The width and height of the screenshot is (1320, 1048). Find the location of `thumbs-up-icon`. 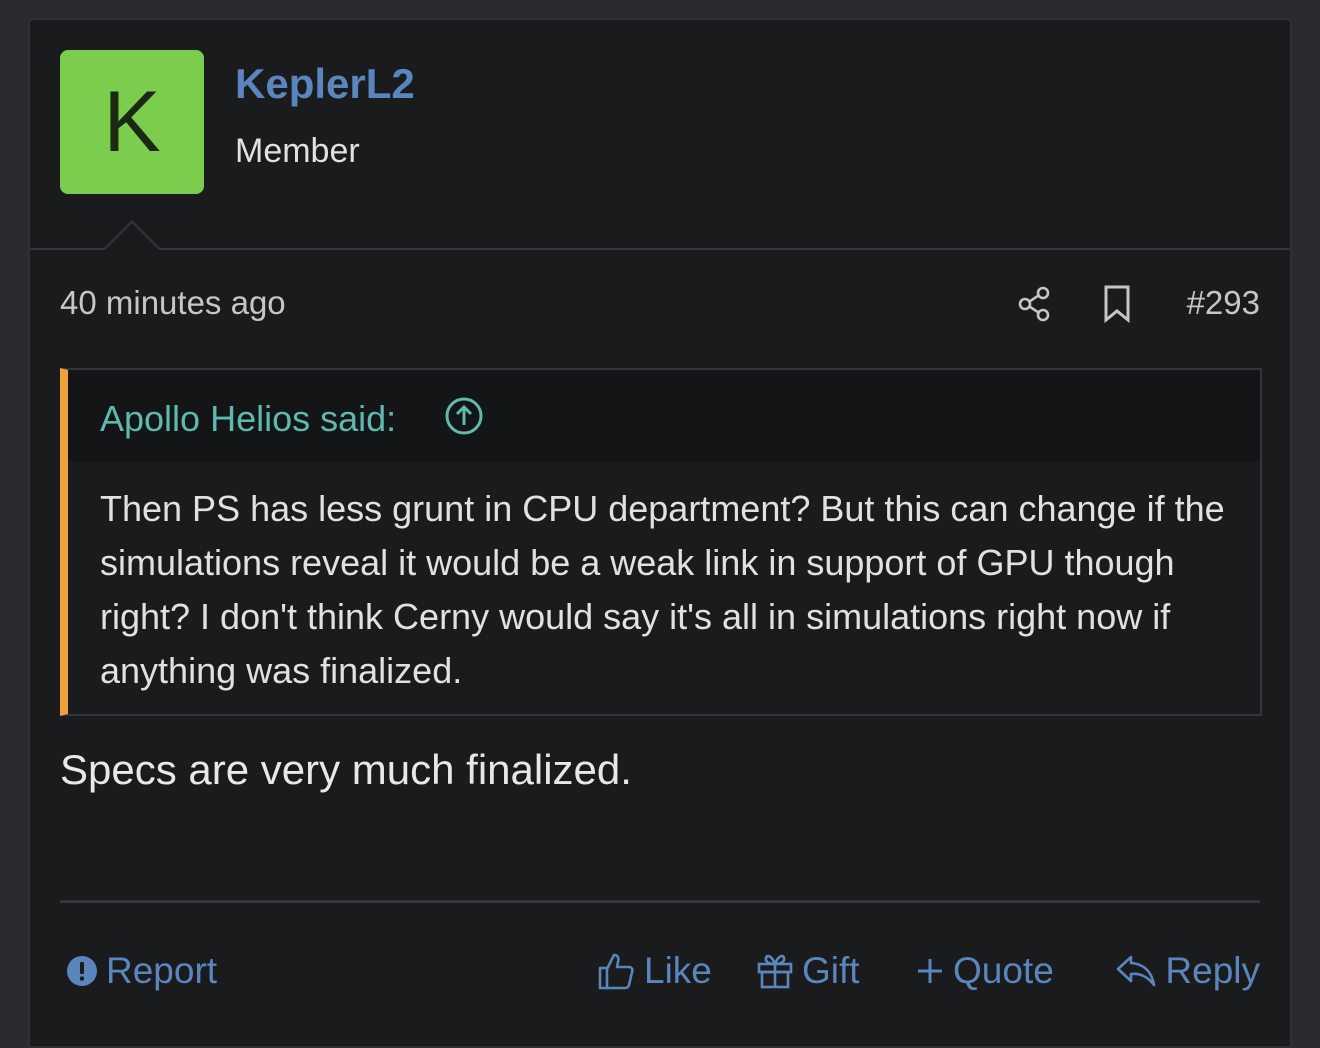

thumbs-up-icon is located at coordinates (616, 971).